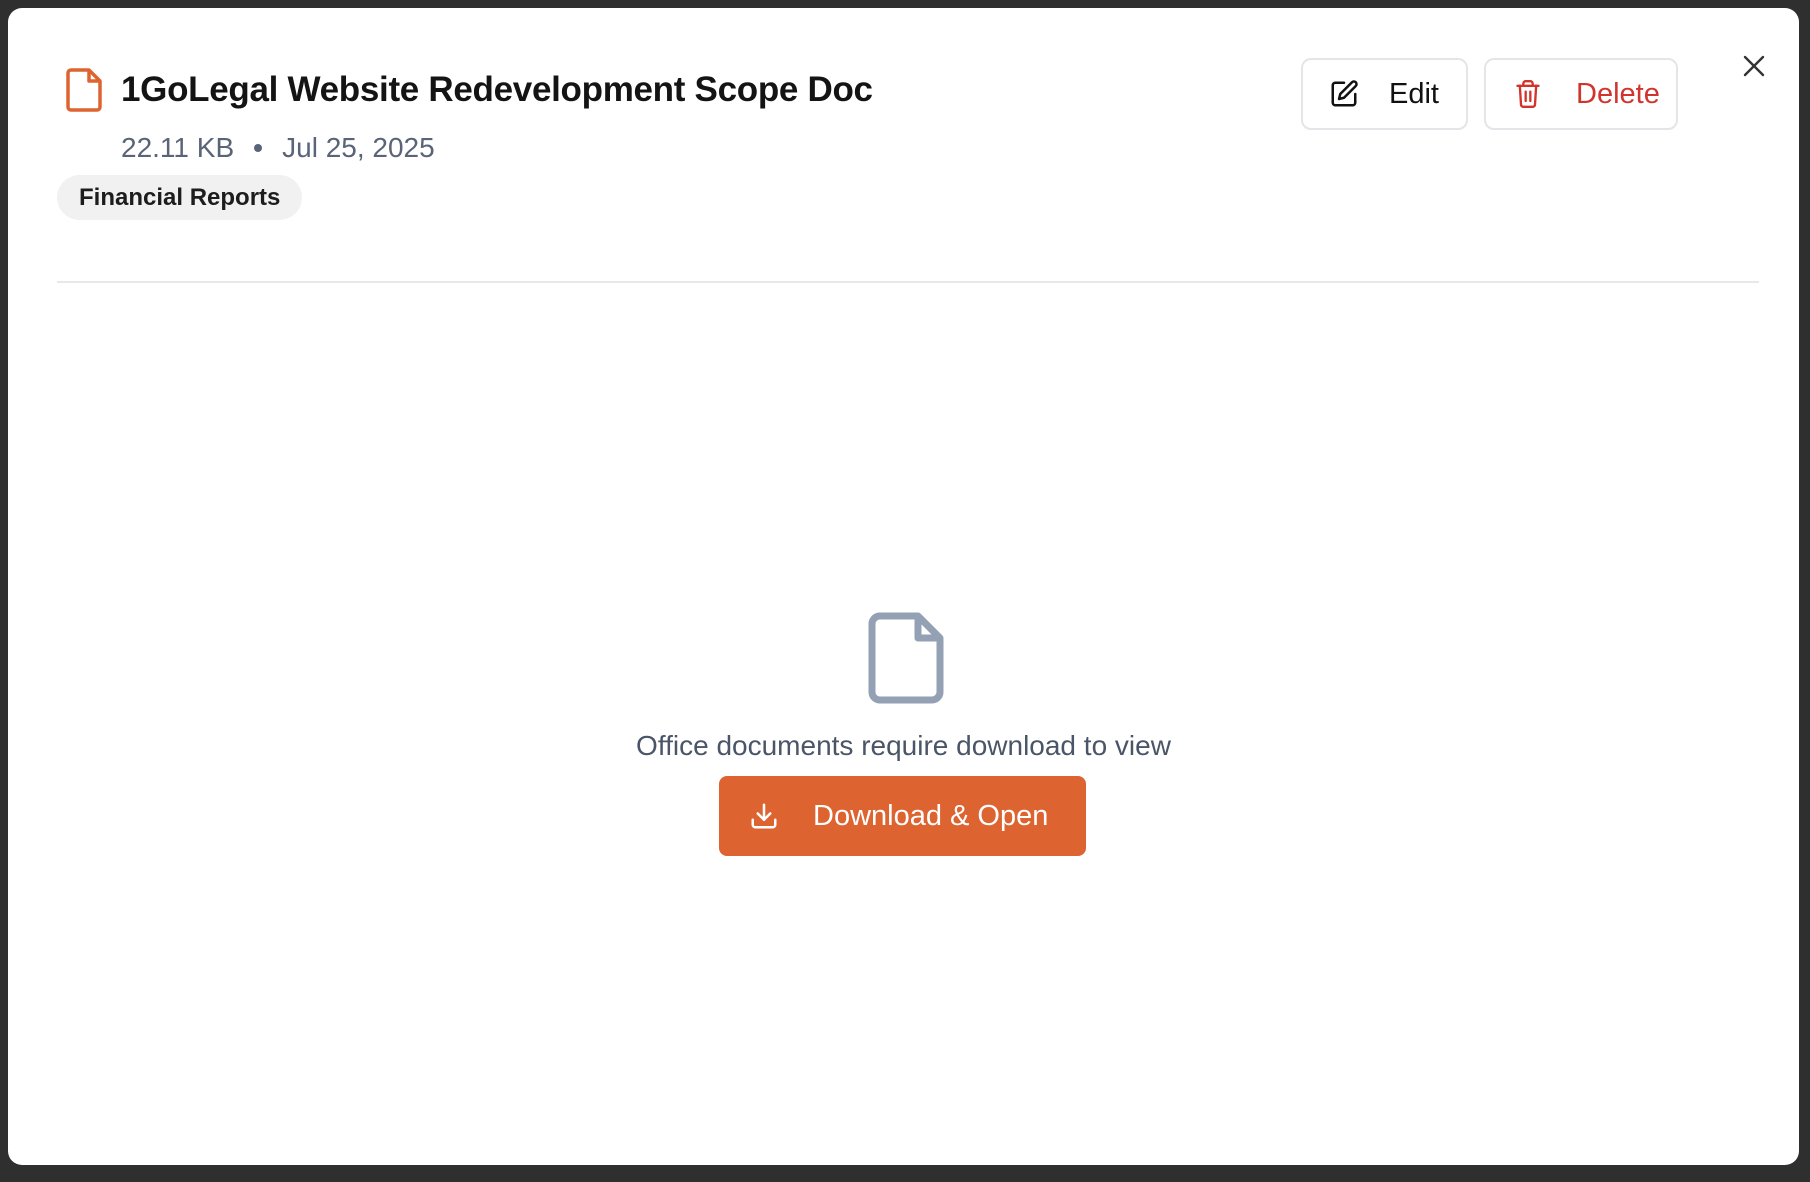 The image size is (1810, 1182). What do you see at coordinates (258, 148) in the screenshot?
I see `separator-dot` at bounding box center [258, 148].